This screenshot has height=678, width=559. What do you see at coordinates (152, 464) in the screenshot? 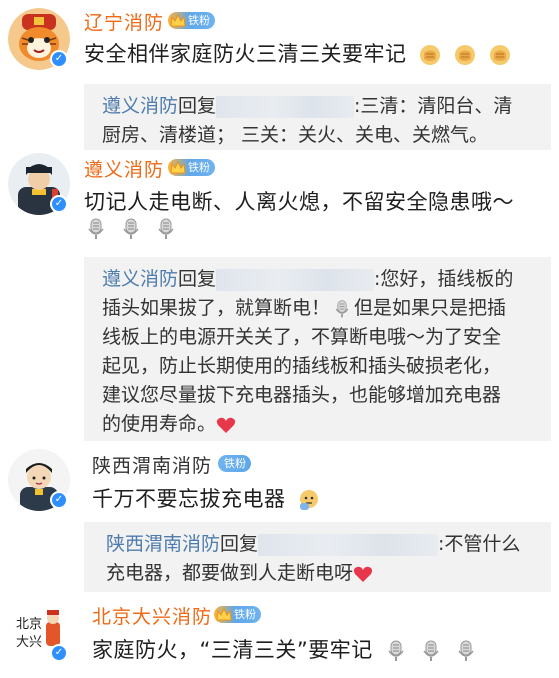
I see `commenter-name: 陕西渭南消防` at bounding box center [152, 464].